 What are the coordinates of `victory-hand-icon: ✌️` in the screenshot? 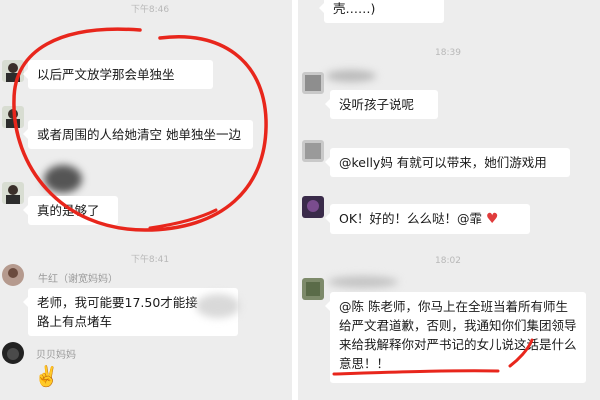 It's located at (46, 376).